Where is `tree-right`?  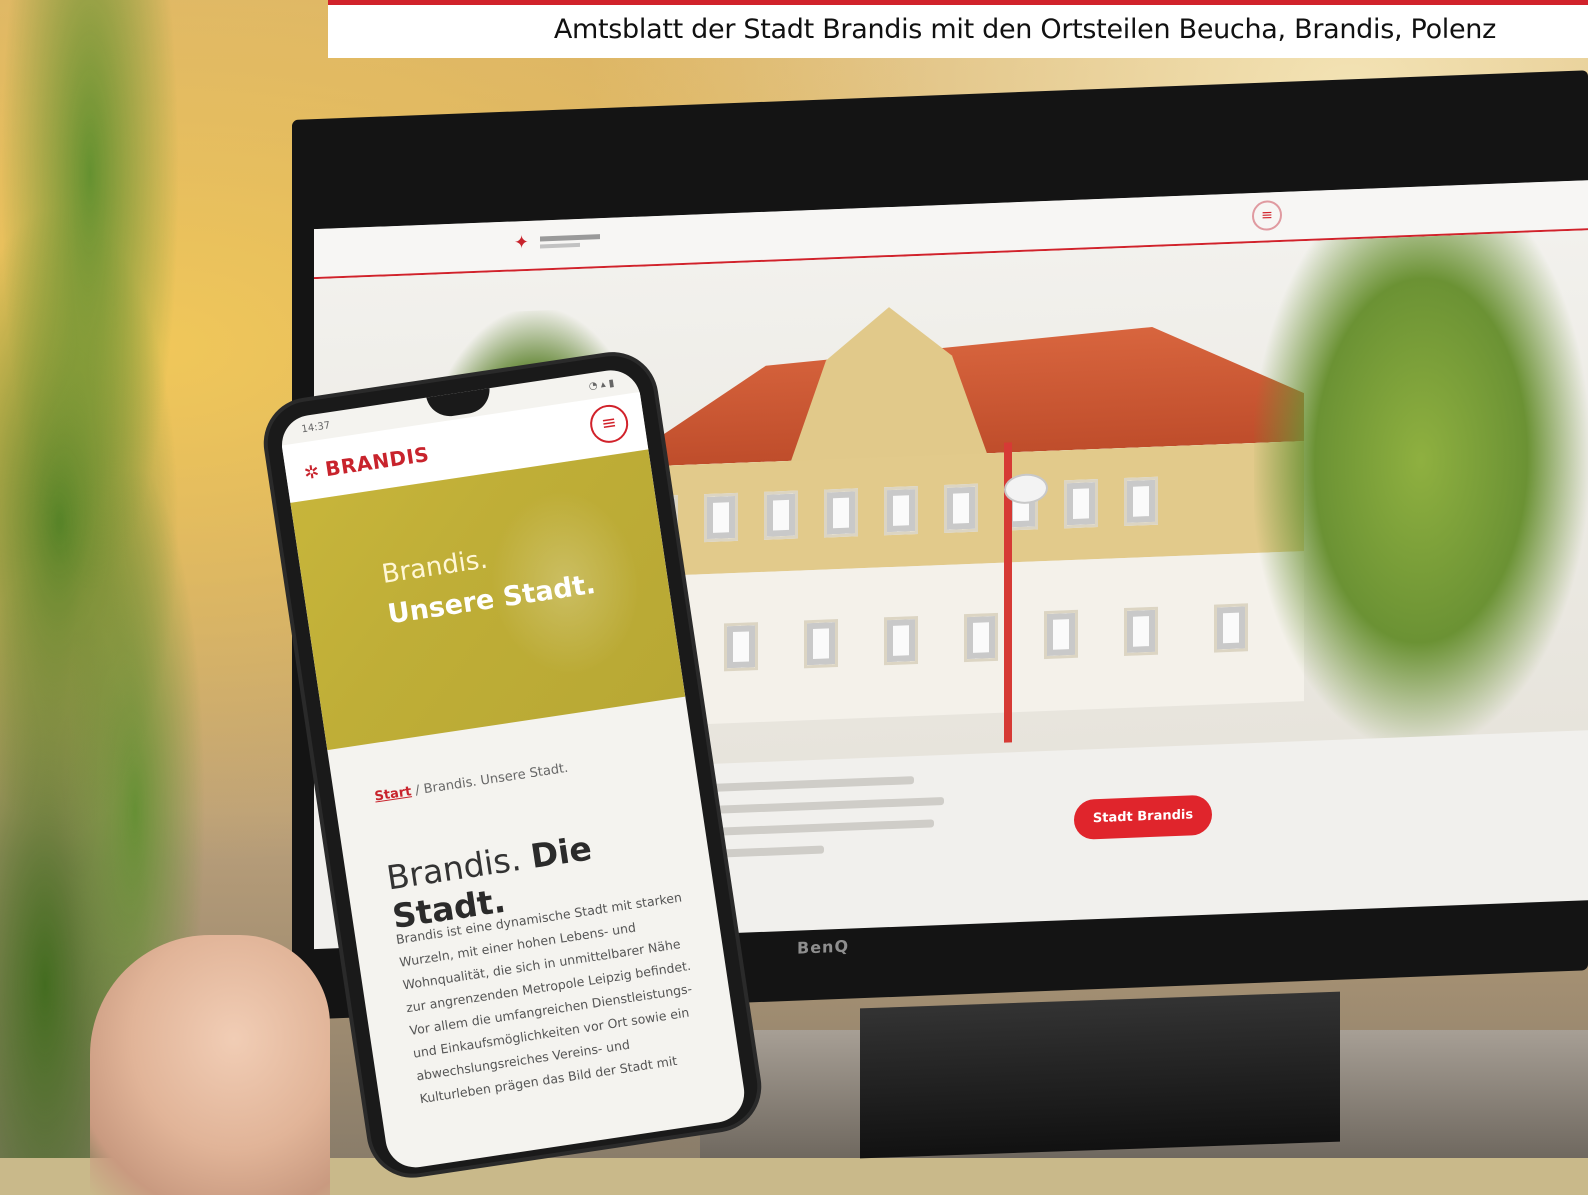
tree-right is located at coordinates (1421, 492).